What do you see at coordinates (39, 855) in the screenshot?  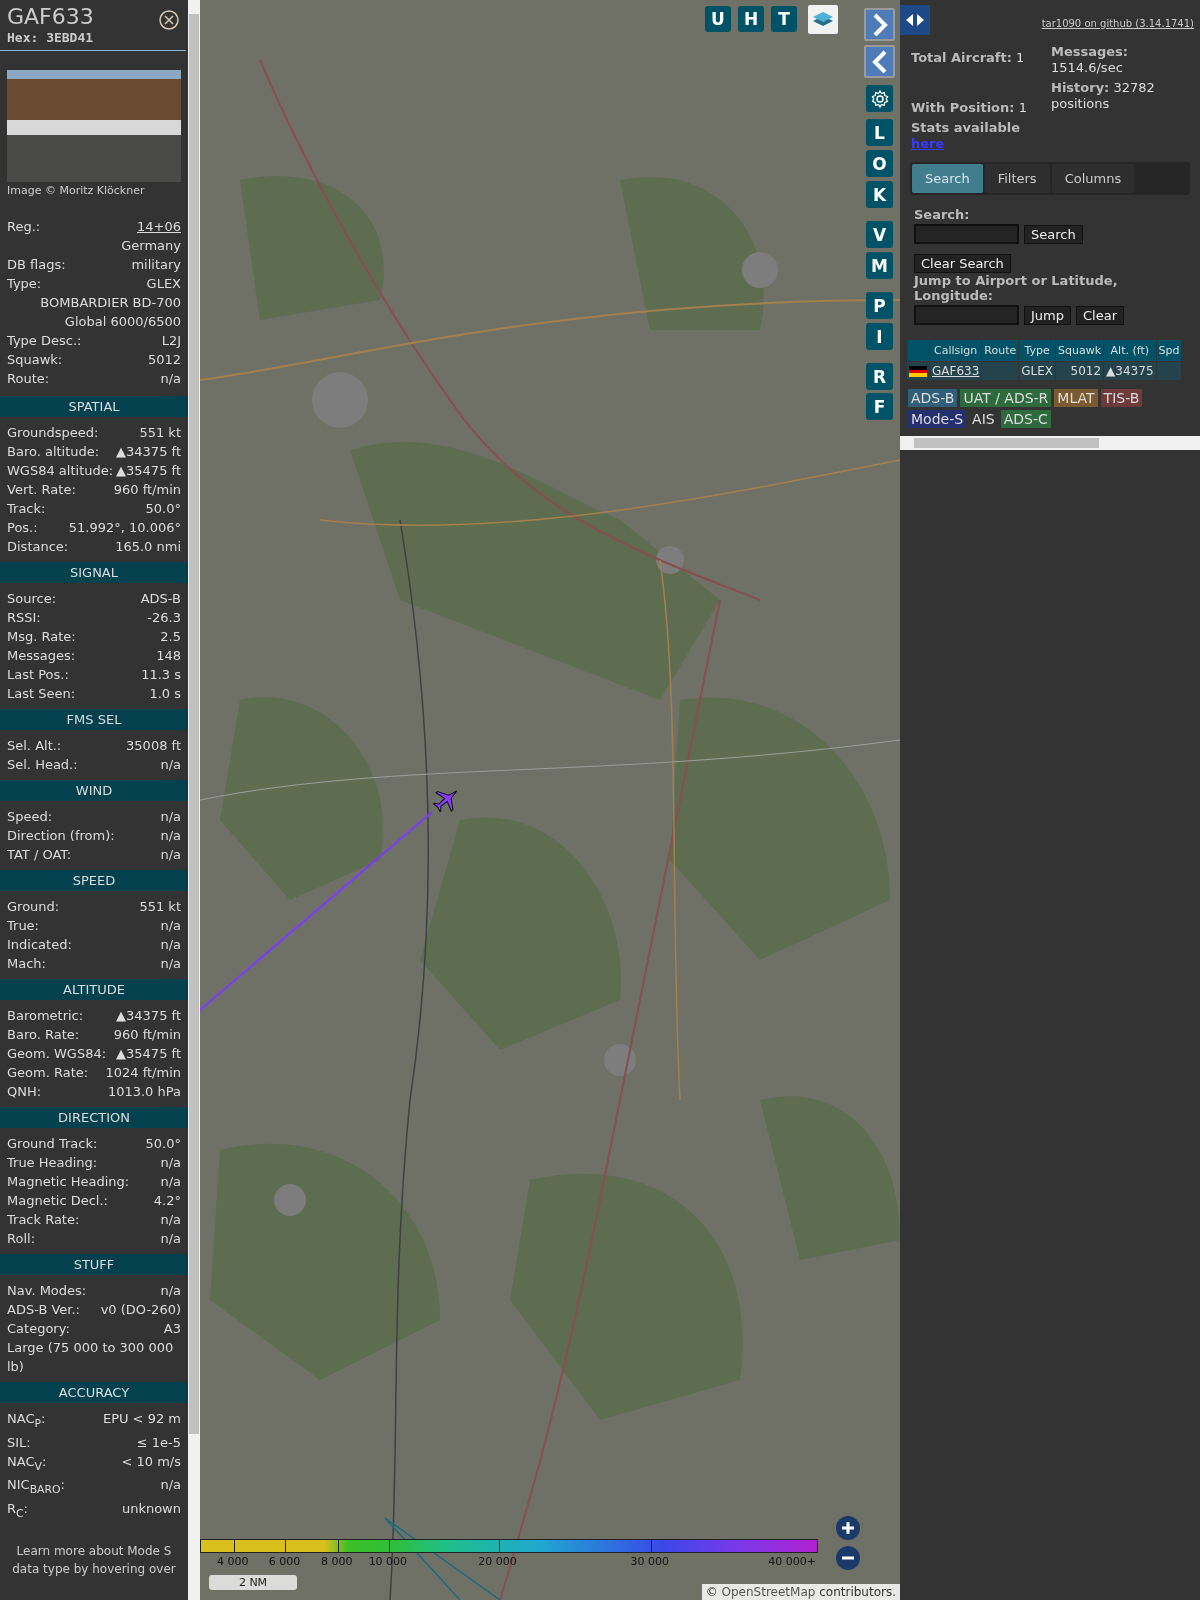 I see `field-label: TAT / OAT:` at bounding box center [39, 855].